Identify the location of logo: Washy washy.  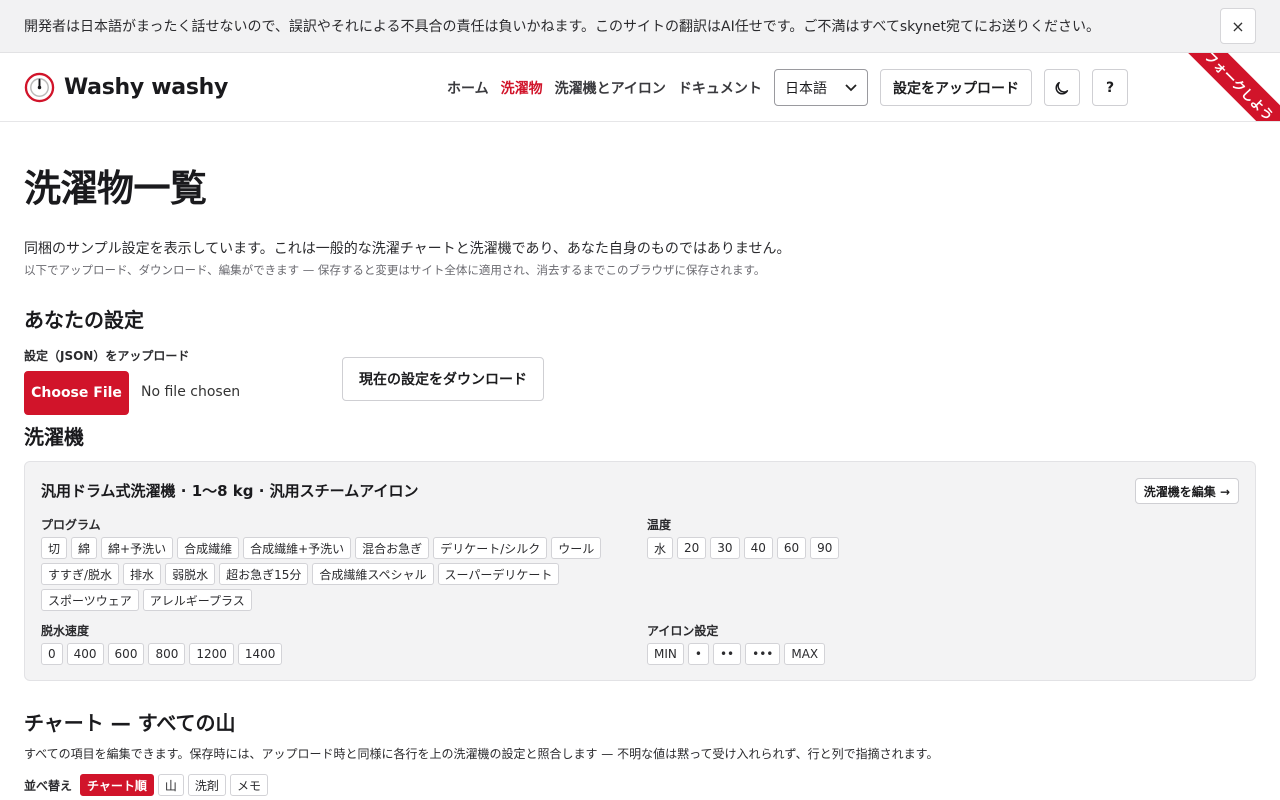
(126, 87).